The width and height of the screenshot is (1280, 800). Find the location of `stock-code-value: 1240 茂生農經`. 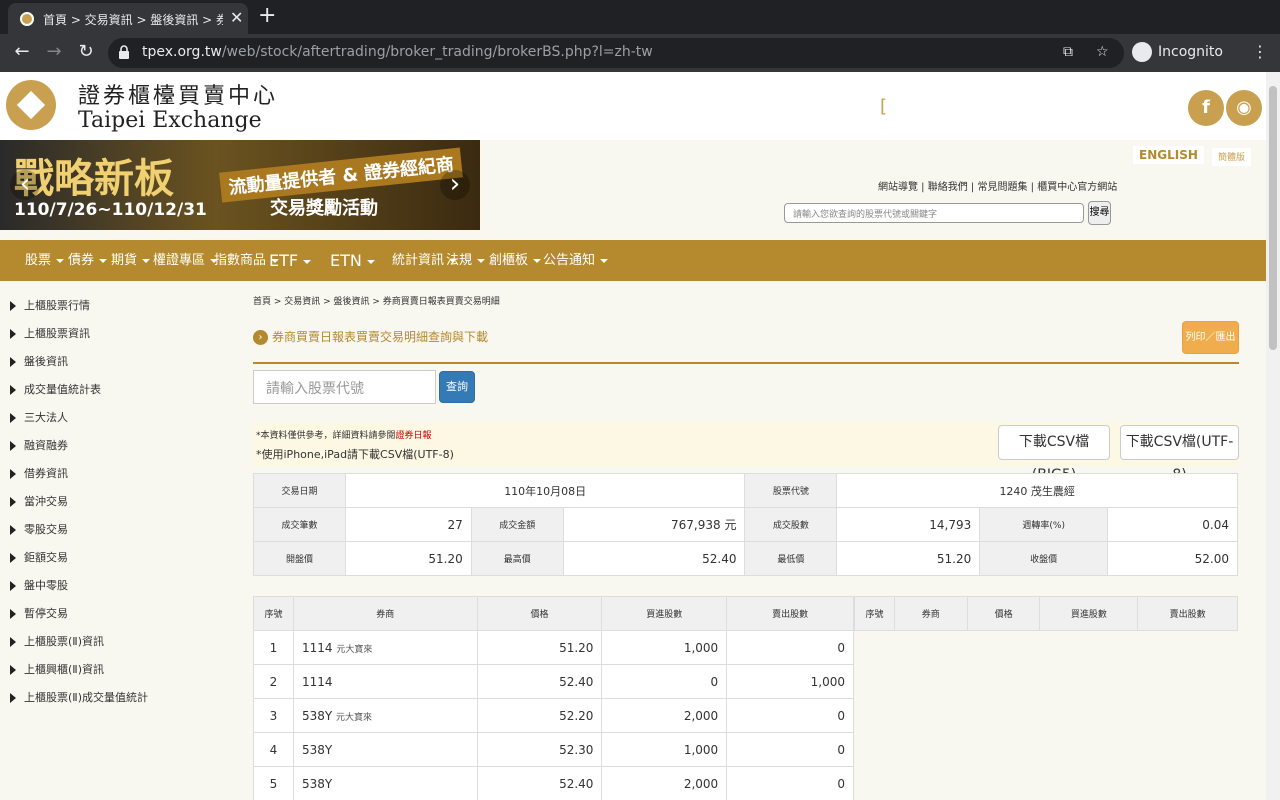

stock-code-value: 1240 茂生農經 is located at coordinates (1037, 490).